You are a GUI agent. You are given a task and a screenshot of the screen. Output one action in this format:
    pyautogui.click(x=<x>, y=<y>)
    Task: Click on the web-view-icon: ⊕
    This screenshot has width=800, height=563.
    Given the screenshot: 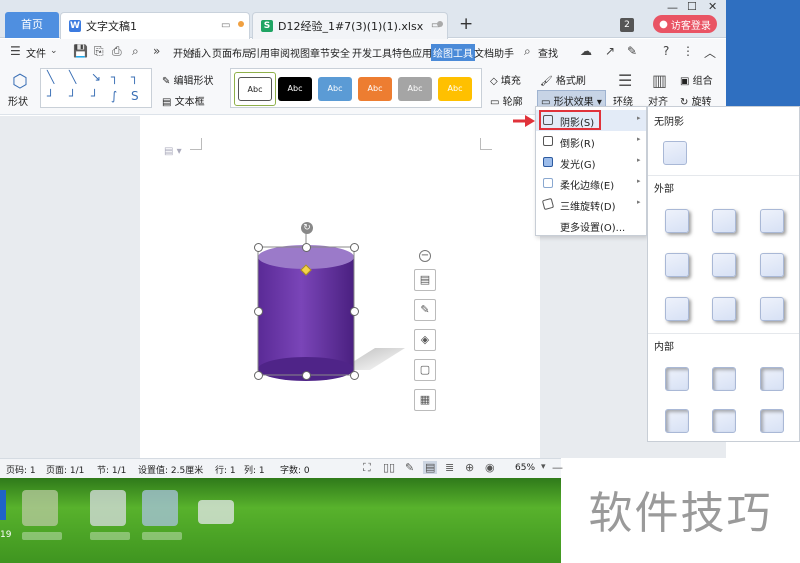 What is the action you would take?
    pyautogui.click(x=469, y=467)
    